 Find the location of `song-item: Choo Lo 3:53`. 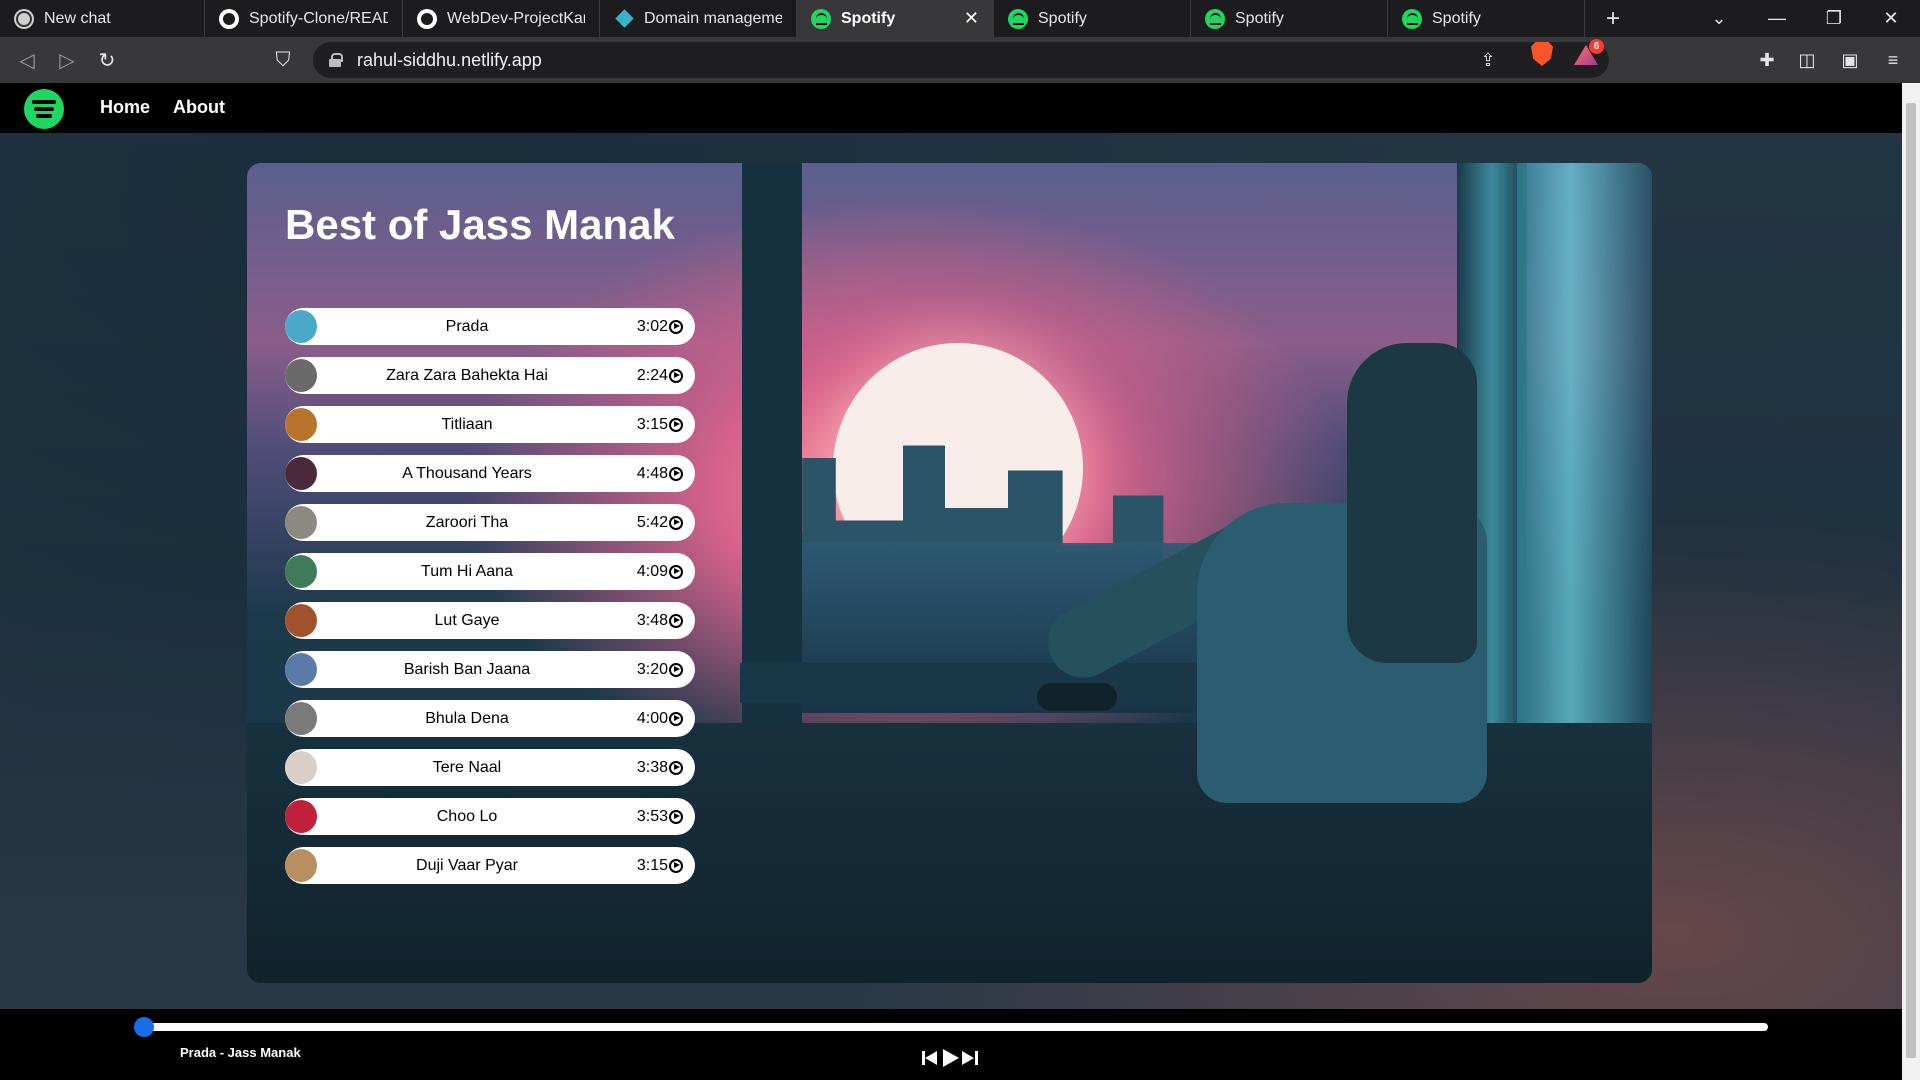

song-item: Choo Lo 3:53 is located at coordinates (490, 816).